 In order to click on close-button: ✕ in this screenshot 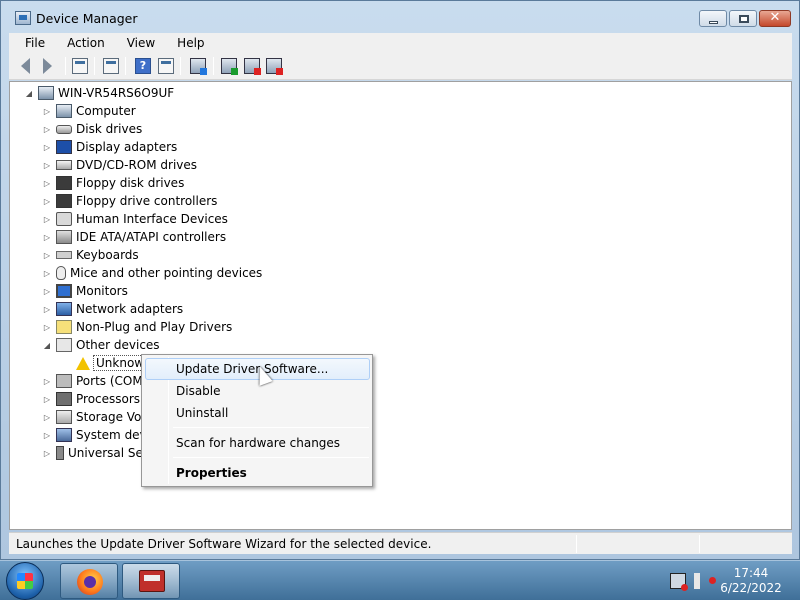, I will do `click(775, 18)`.